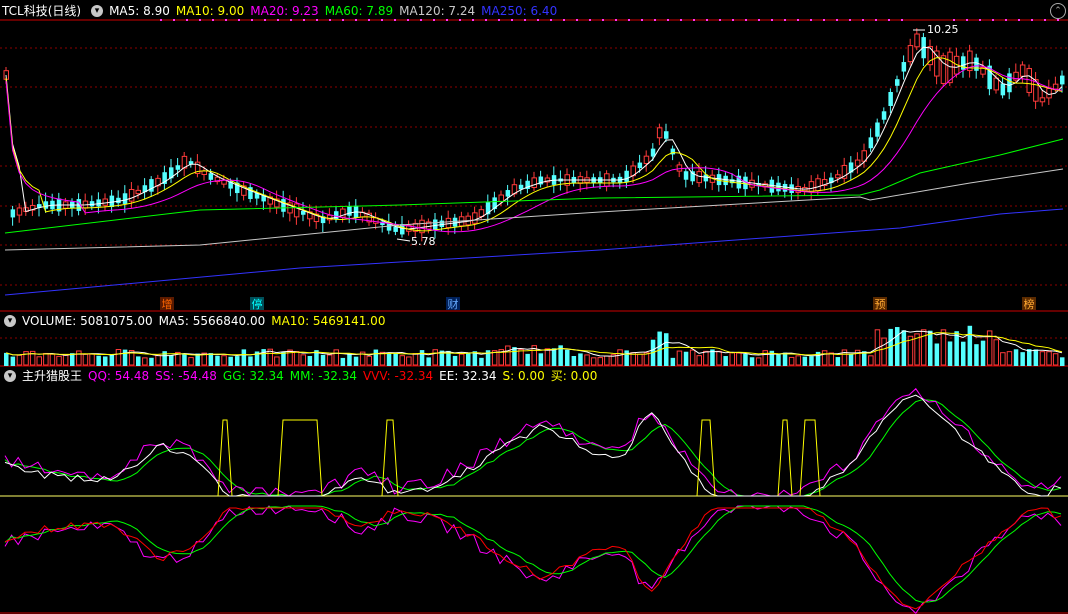 The width and height of the screenshot is (1068, 614). I want to click on ma20-label: MA20: 9.23, so click(284, 11).